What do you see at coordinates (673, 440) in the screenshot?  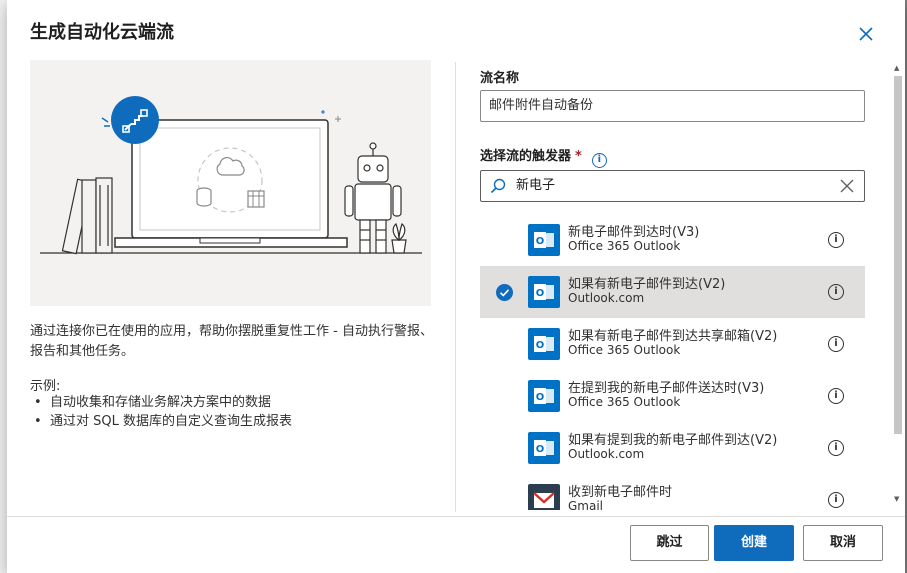 I see `trigger-title: 如果有提到我的新电子邮件到达(V2)` at bounding box center [673, 440].